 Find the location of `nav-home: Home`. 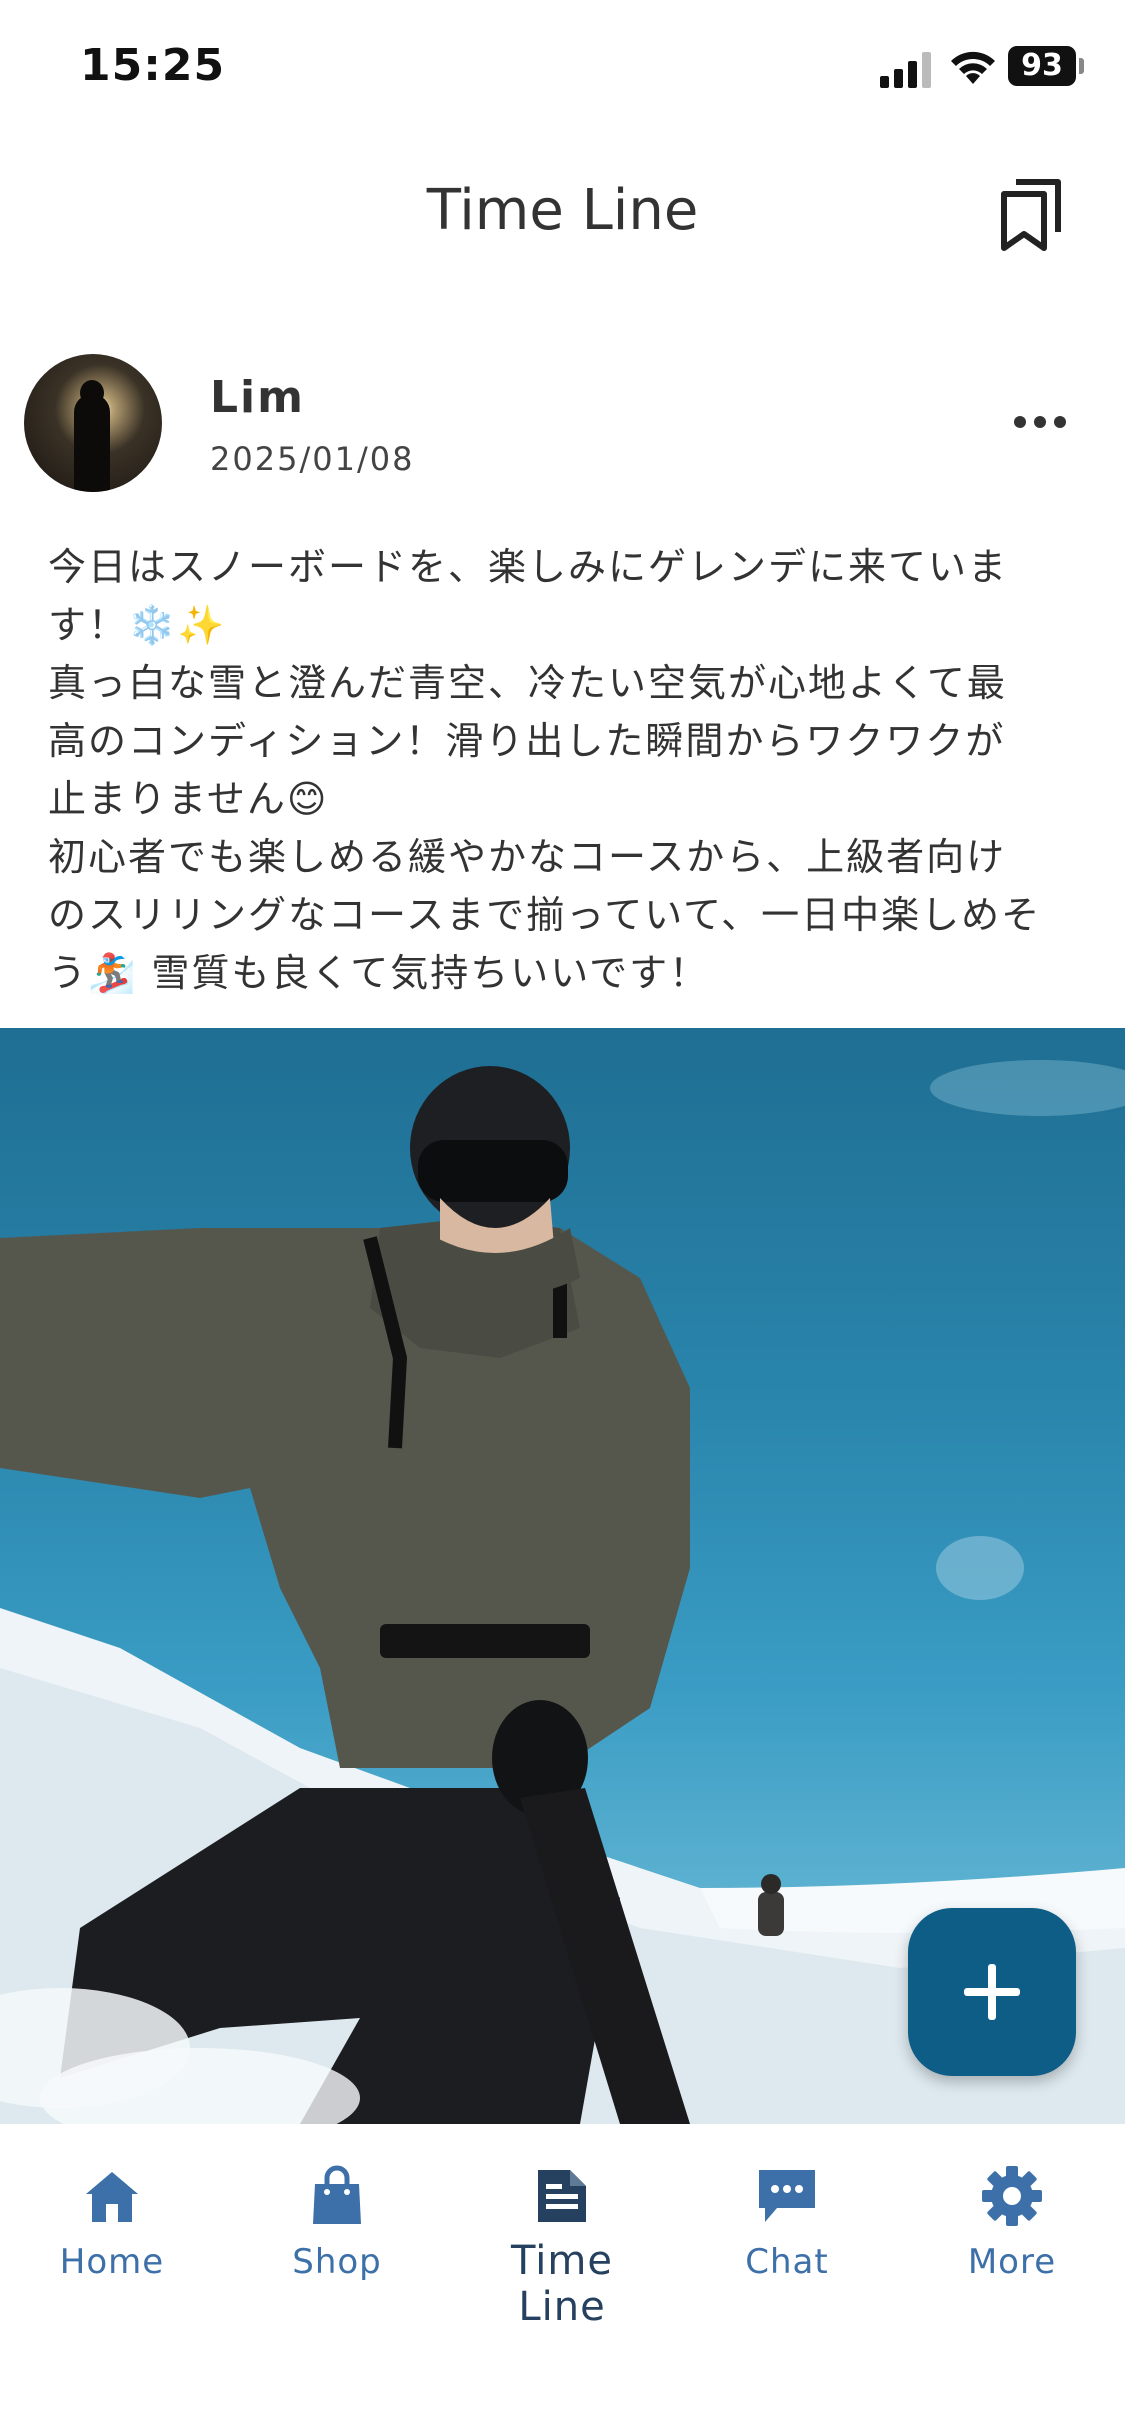

nav-home: Home is located at coordinates (112, 2239).